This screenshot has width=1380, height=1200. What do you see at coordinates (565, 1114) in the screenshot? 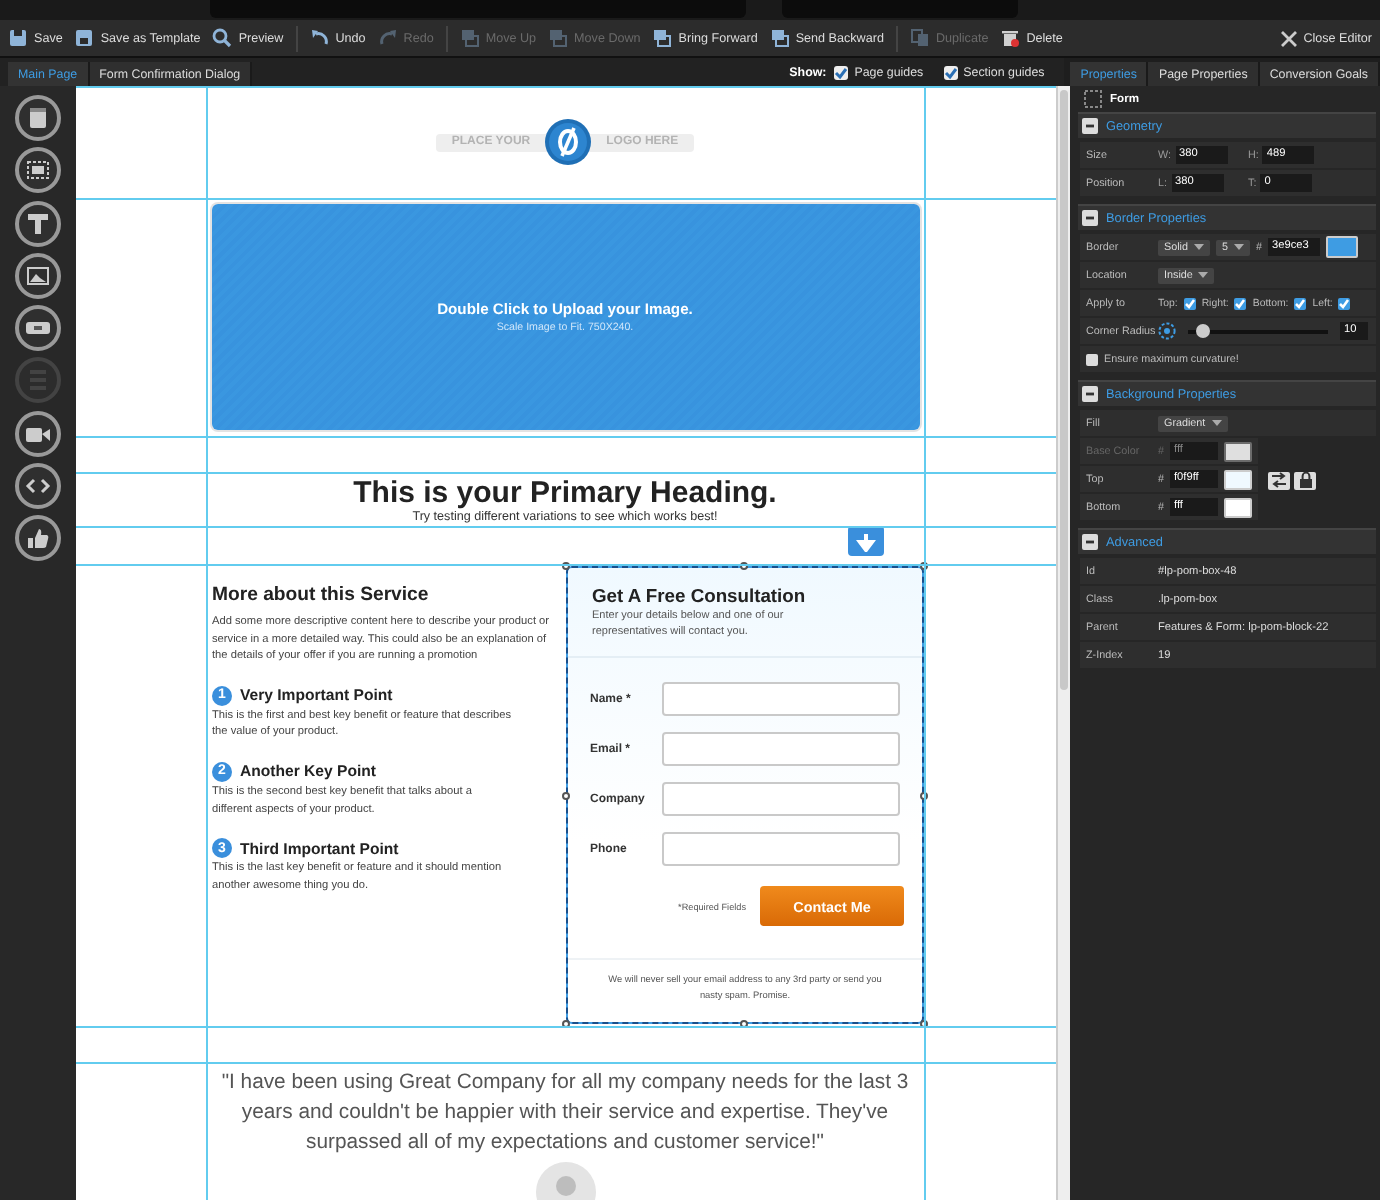
I see `testimonial-quote: "I have been using Great Company for all my company needs for the last 3 years and couldn't be happier with their service and expertise. They've surpassed all of my expectations and customer service!"` at bounding box center [565, 1114].